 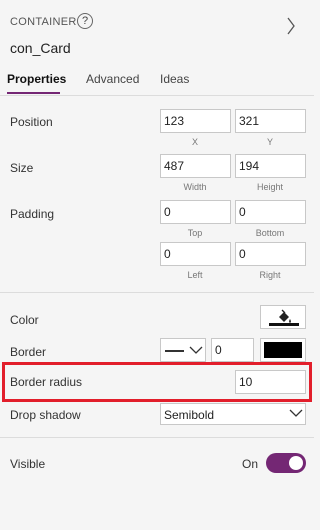 I want to click on visible-state-text: On, so click(x=250, y=464).